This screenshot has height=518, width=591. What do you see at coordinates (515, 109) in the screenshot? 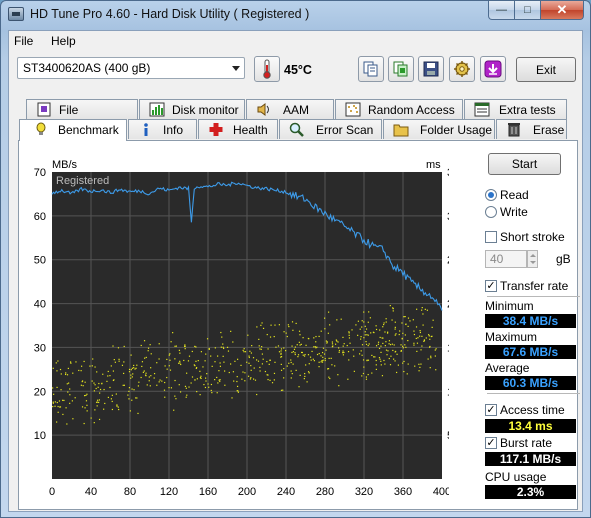
I see `tab-extra-tests: Extra tests` at bounding box center [515, 109].